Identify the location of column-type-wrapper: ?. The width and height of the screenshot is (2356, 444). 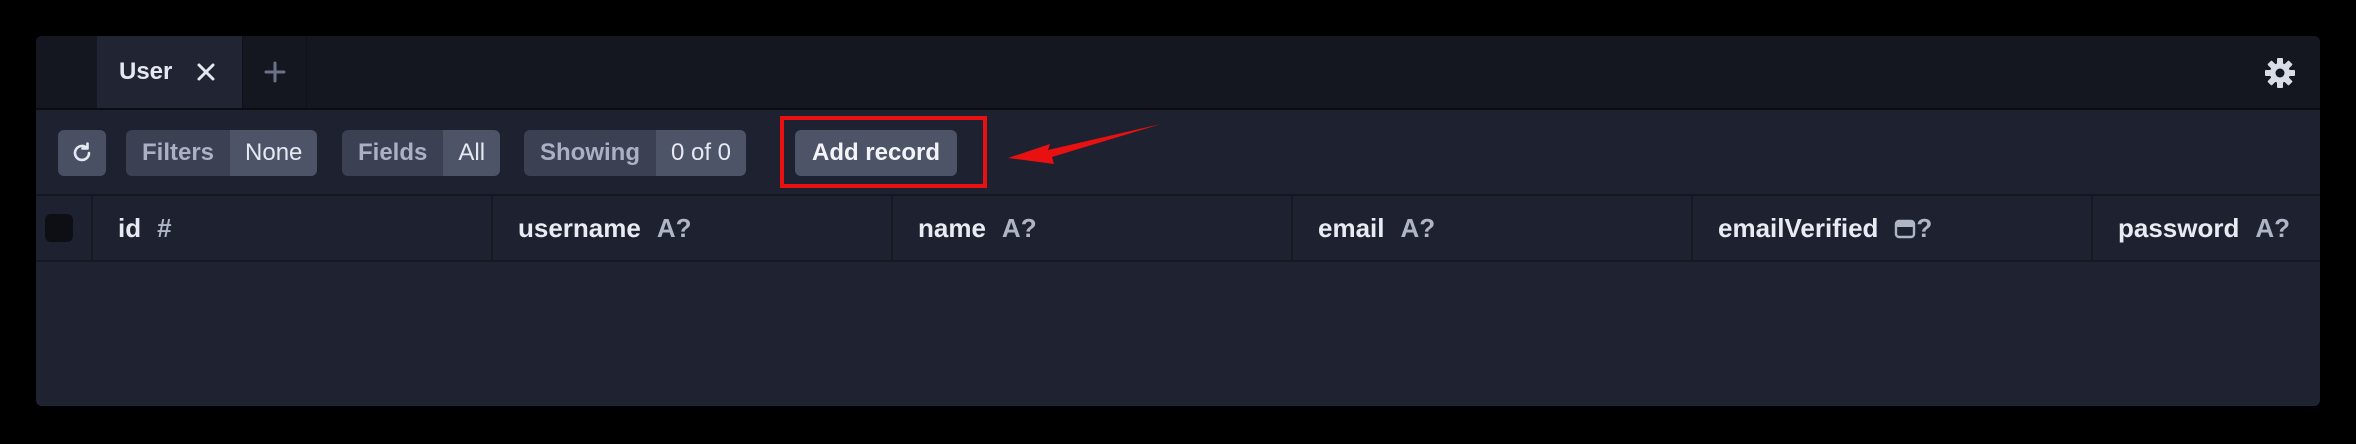
(1913, 228).